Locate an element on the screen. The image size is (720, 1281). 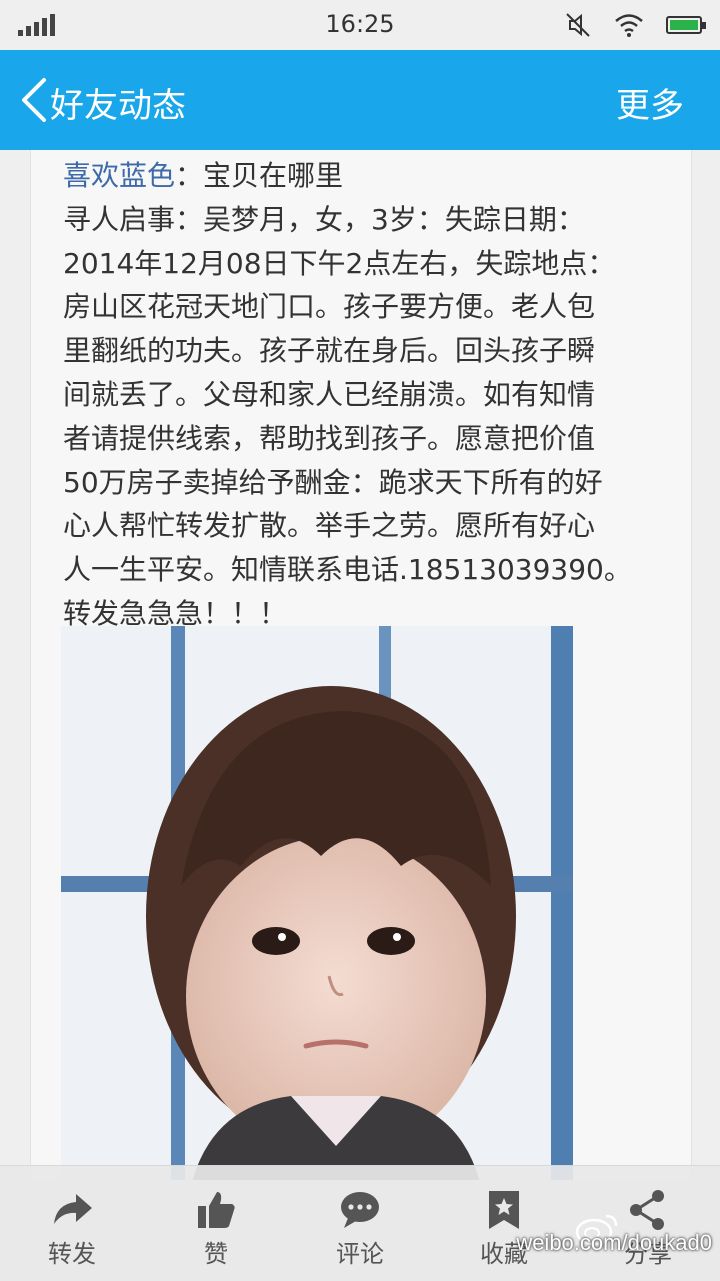
comment-button: 评论 is located at coordinates (360, 1223).